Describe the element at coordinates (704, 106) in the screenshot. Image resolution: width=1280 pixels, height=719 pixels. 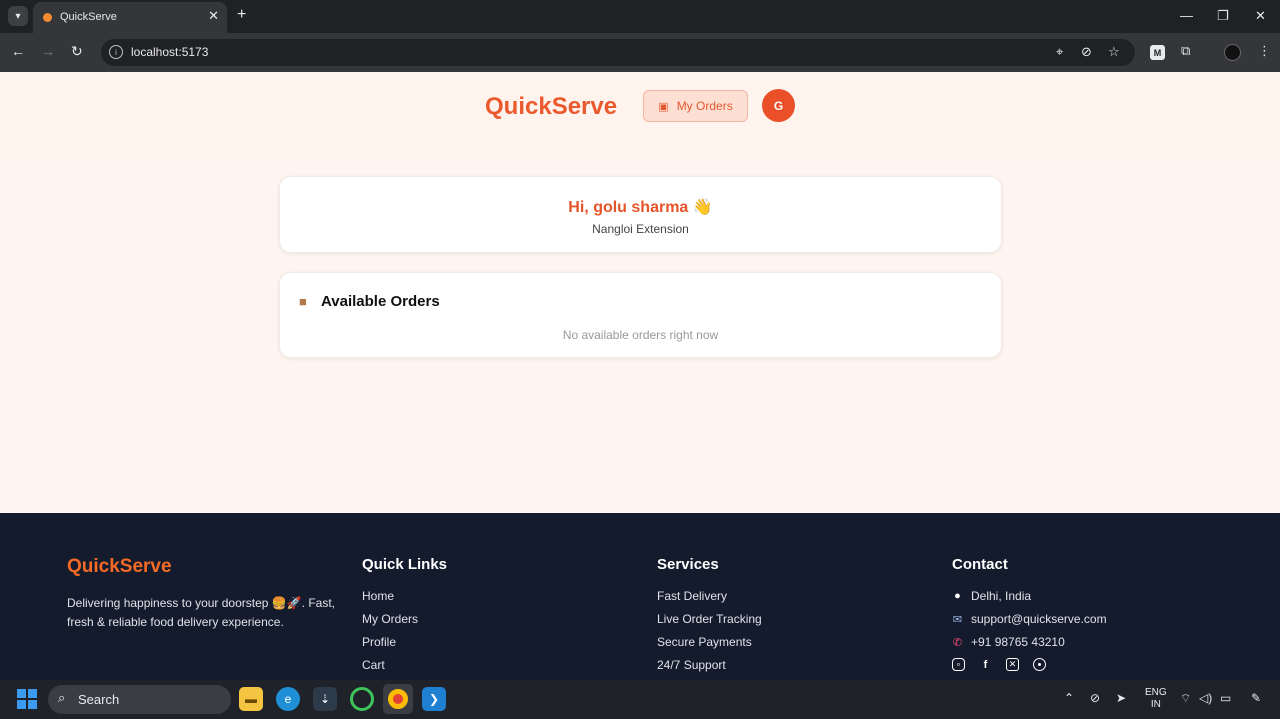
I see `my-orders-label: My Orders` at that location.